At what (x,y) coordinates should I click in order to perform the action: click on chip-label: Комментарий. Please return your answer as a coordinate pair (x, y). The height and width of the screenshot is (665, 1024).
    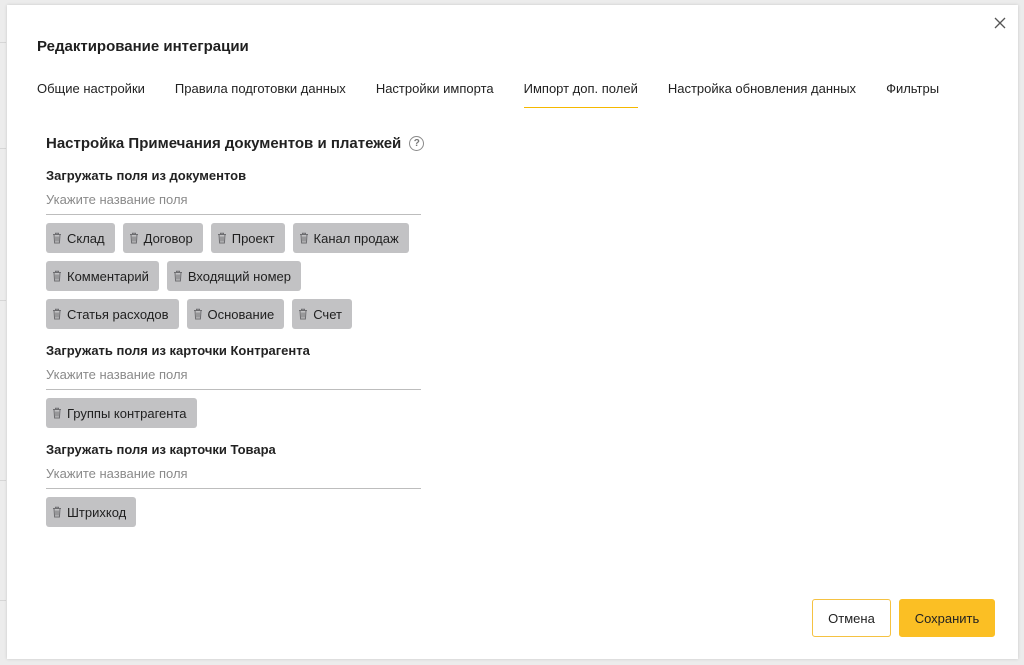
    Looking at the image, I should click on (108, 276).